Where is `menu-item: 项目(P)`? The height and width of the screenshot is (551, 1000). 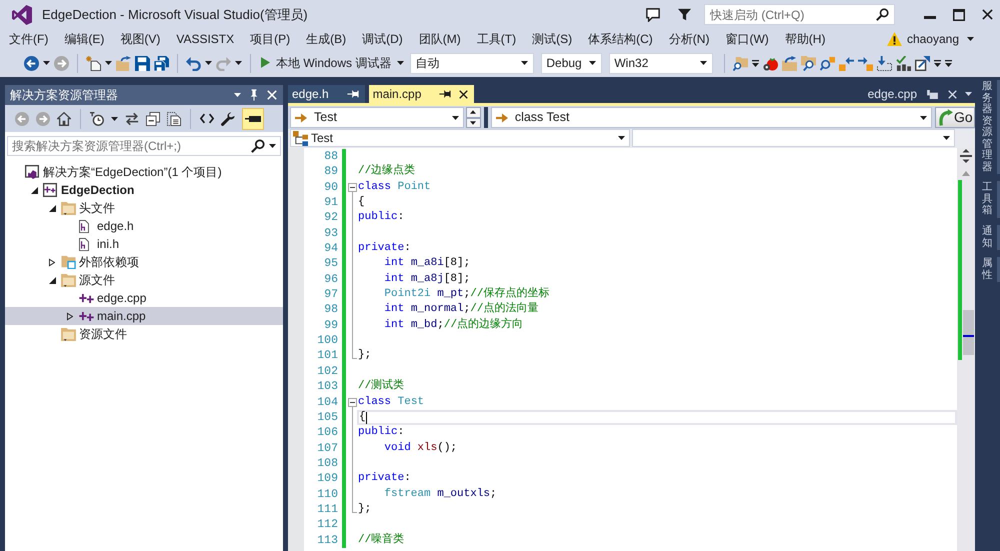
menu-item: 项目(P) is located at coordinates (270, 39).